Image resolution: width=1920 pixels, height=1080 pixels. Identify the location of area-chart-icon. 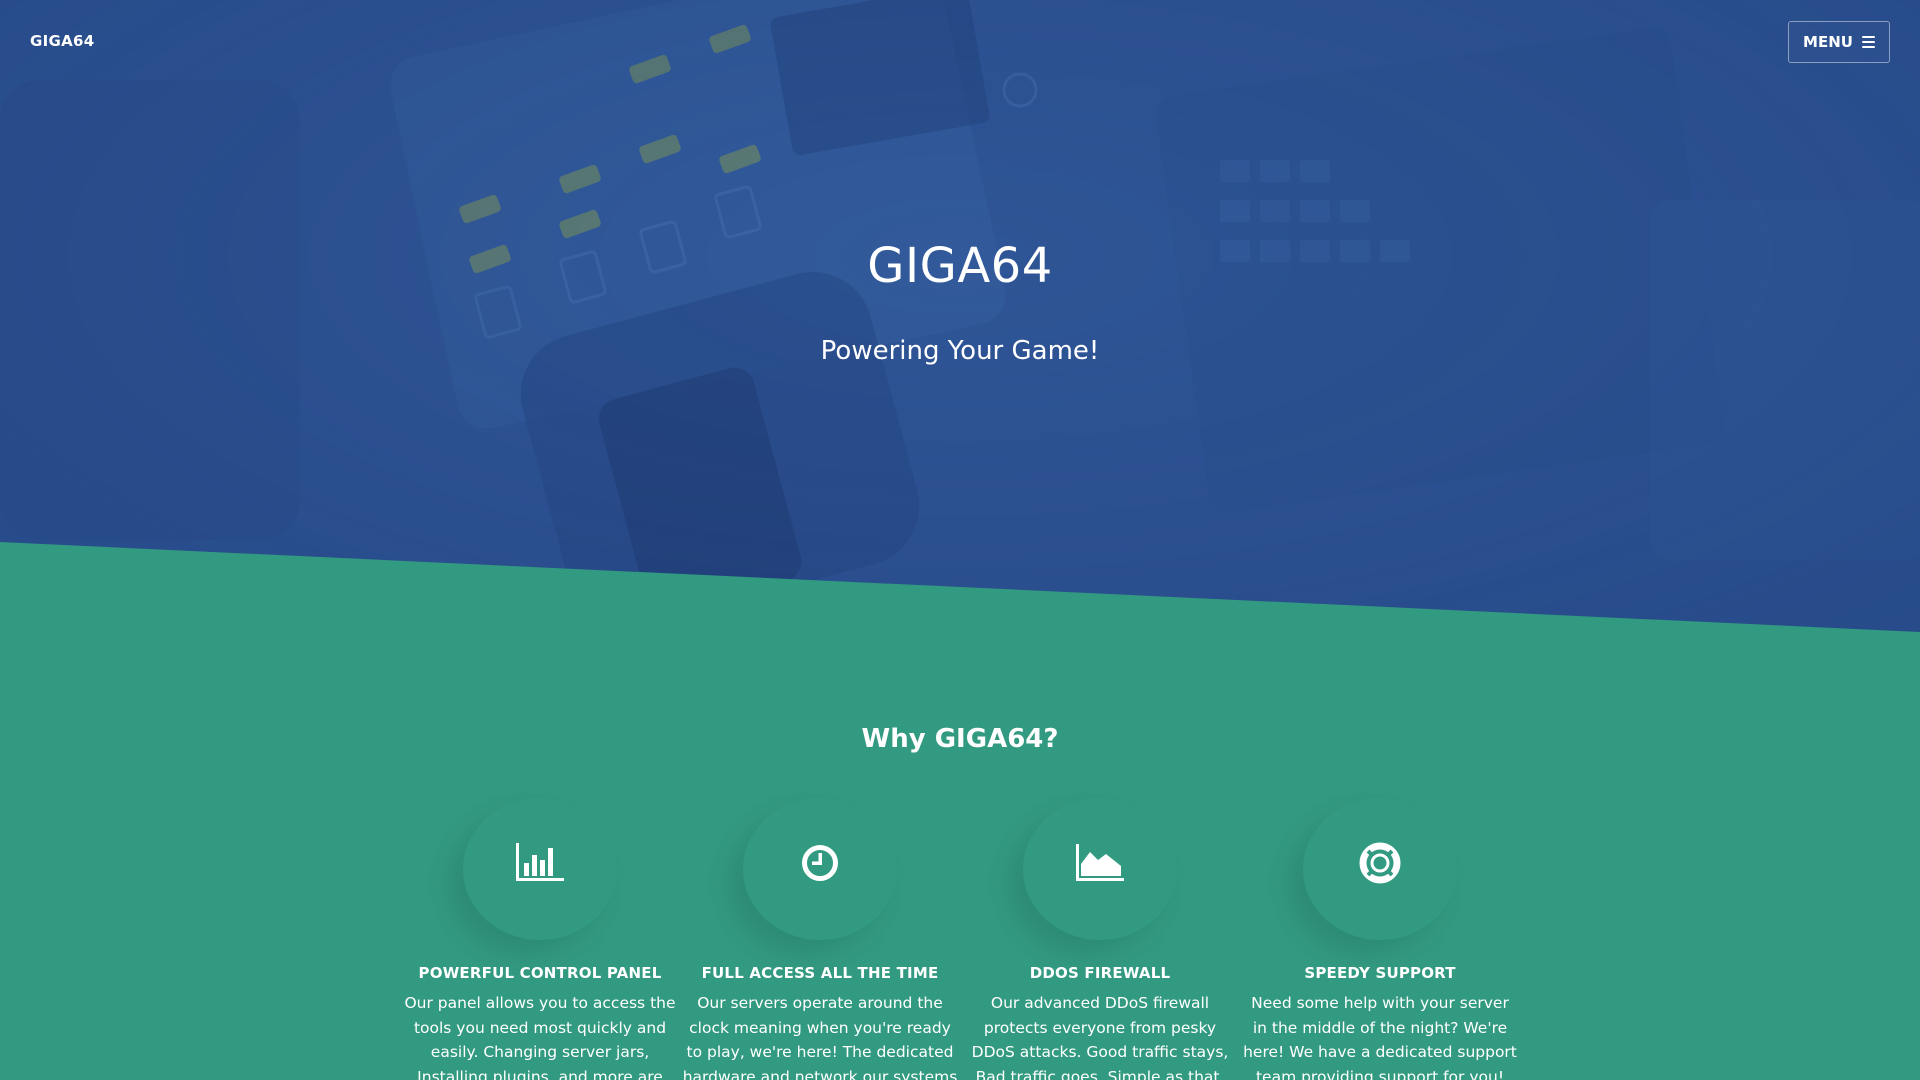
(1100, 863).